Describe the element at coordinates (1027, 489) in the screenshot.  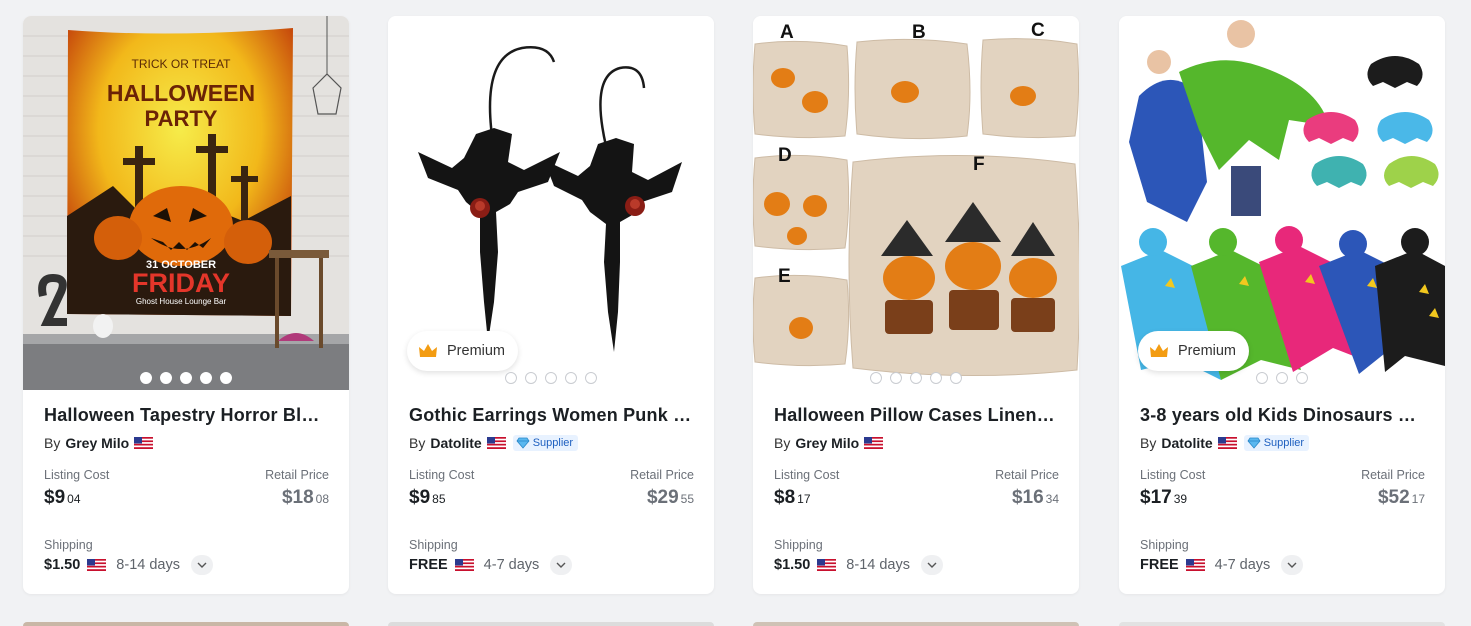
I see `retail-price: Retail Price $16 34` at that location.